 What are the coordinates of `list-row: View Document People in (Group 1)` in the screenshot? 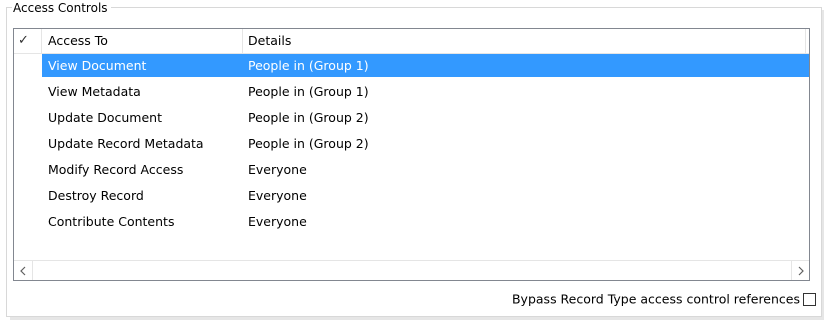 It's located at (411, 67).